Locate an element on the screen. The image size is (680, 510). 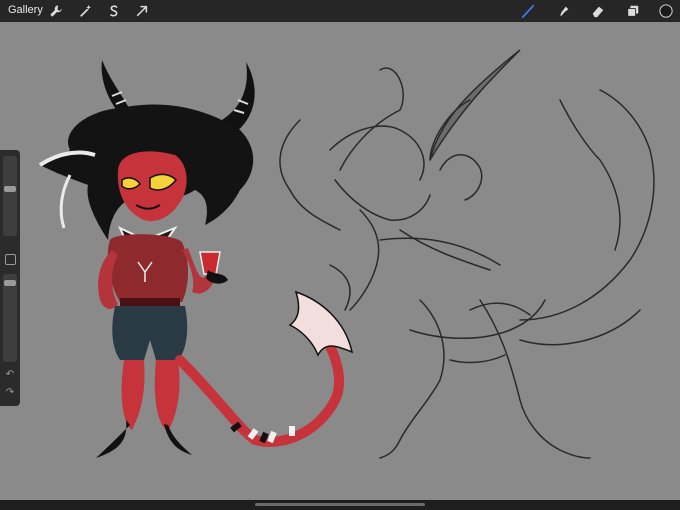
gallery-button: Gallery is located at coordinates (25, 10).